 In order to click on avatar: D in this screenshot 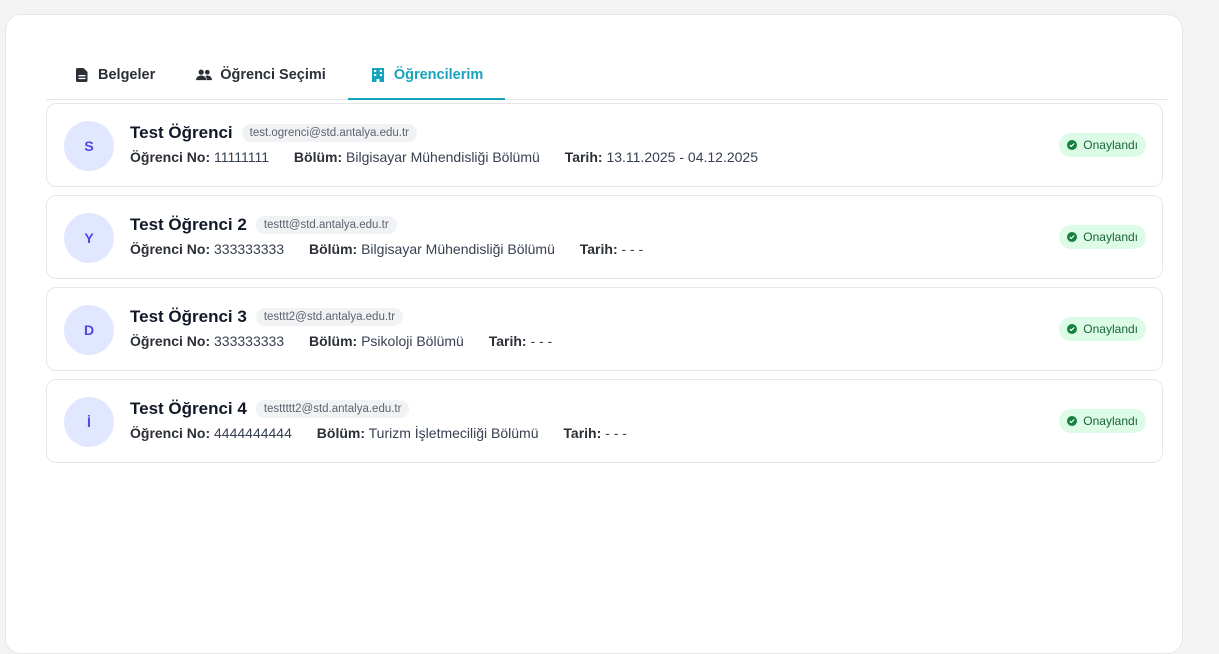, I will do `click(89, 330)`.